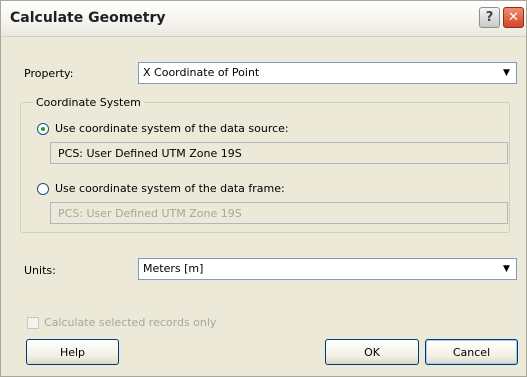 This screenshot has width=527, height=377. I want to click on data-source-coordinate-value: PCS: User Defined UTM Zone 19S, so click(150, 153).